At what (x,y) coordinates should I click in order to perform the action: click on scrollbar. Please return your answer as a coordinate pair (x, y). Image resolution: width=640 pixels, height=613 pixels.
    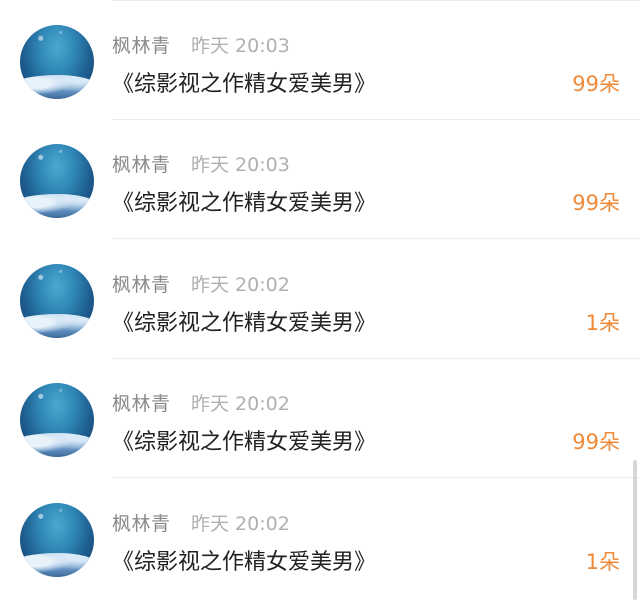
    Looking at the image, I should click on (635, 530).